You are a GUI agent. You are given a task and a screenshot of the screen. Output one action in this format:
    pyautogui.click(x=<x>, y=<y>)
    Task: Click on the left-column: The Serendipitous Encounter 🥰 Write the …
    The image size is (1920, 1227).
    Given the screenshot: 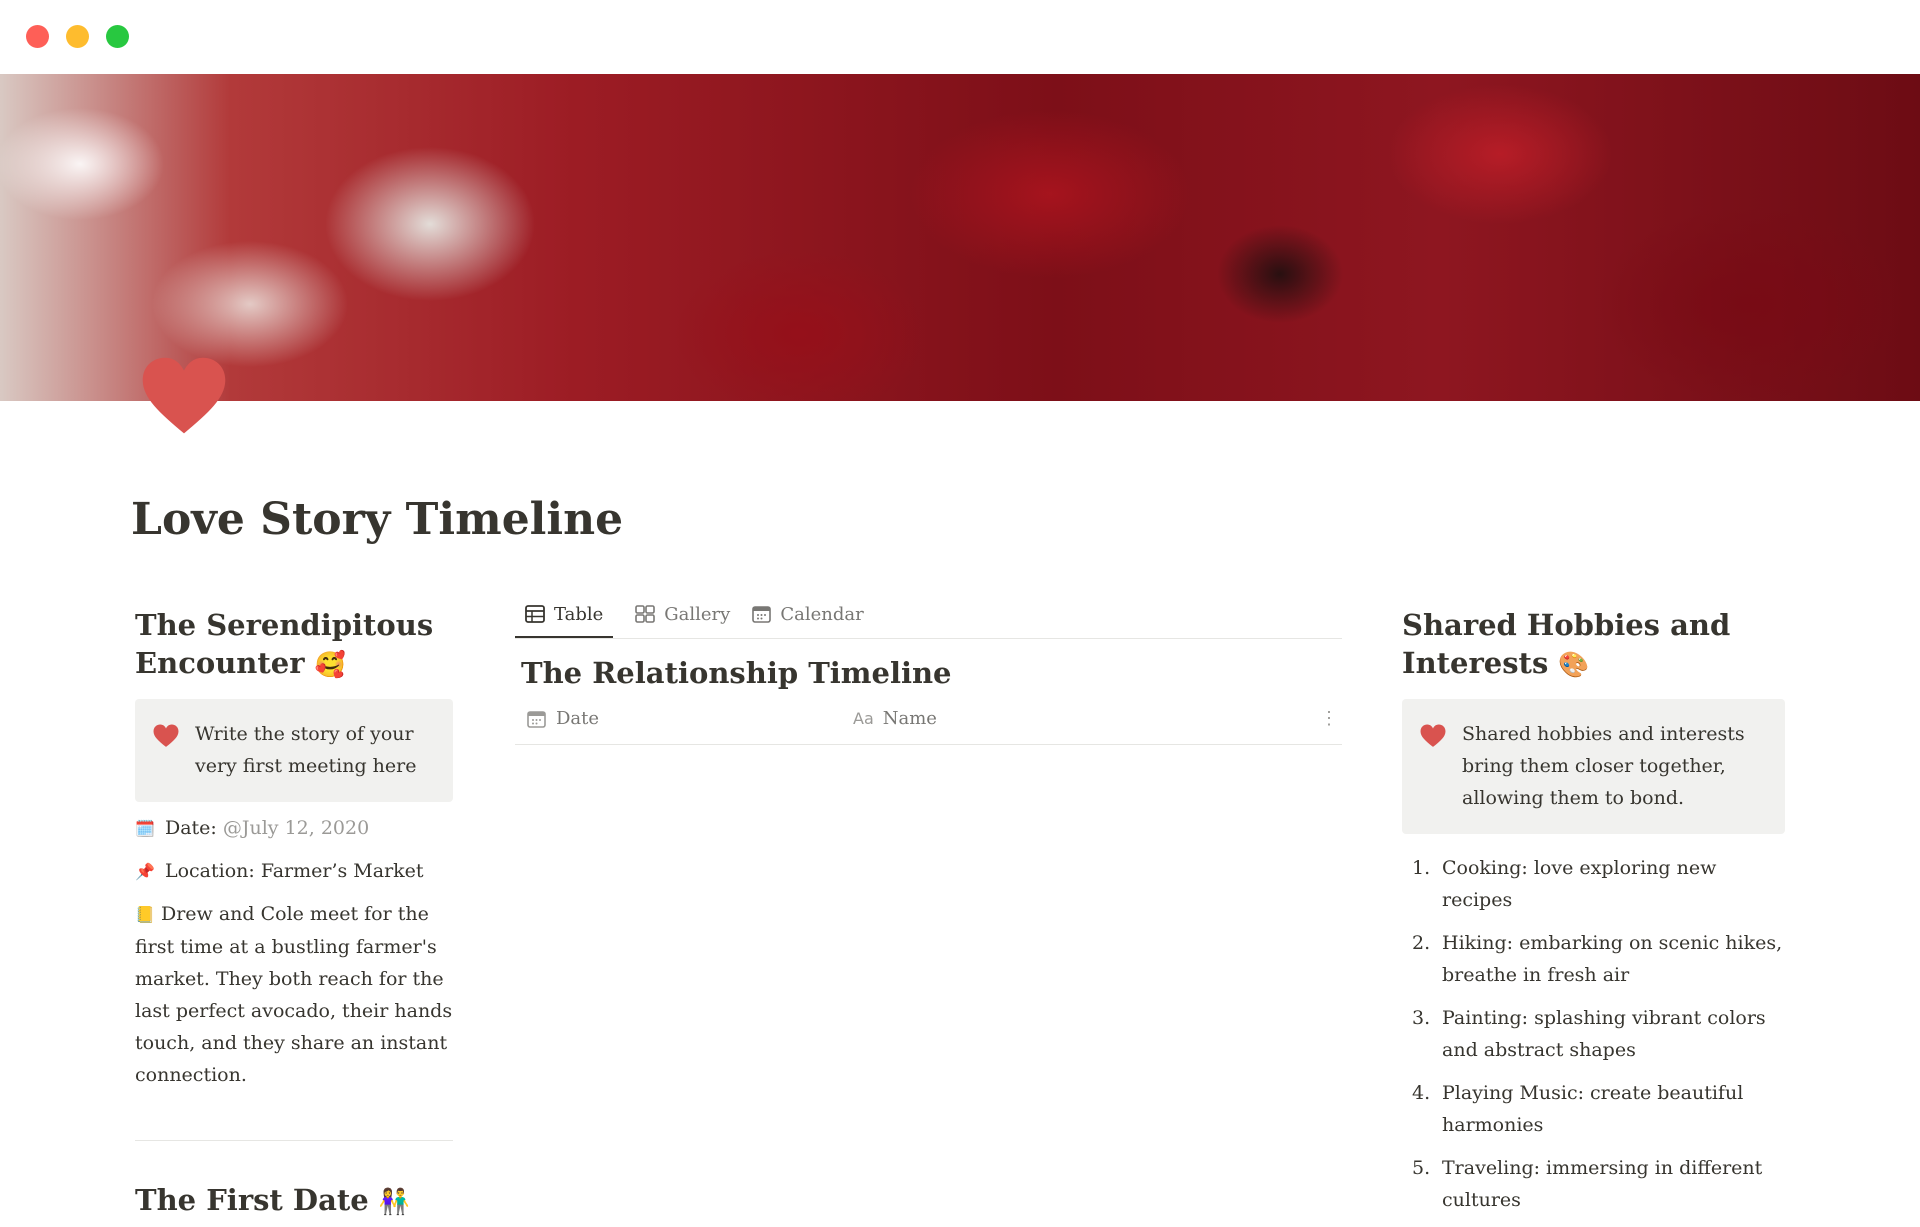 What is the action you would take?
    pyautogui.click(x=294, y=913)
    